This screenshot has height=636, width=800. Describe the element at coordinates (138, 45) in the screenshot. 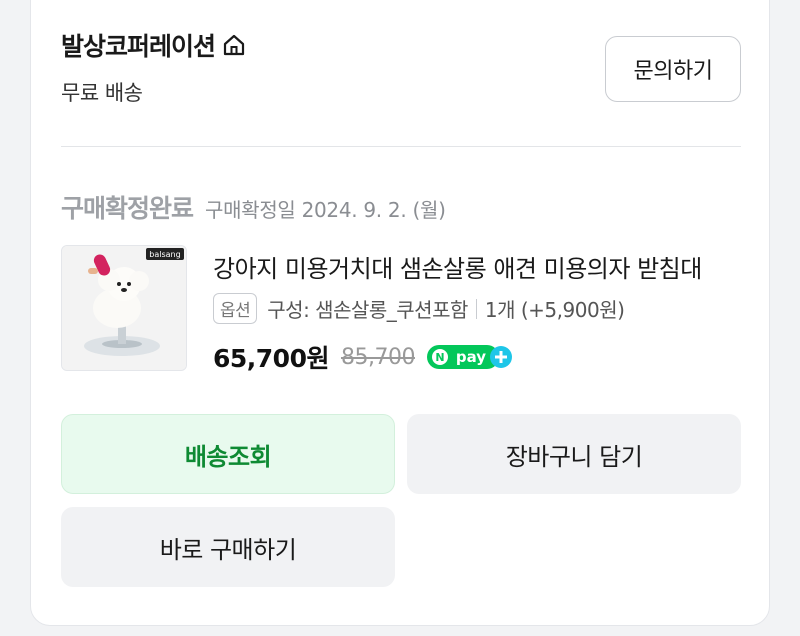

I see `seller-name: 발상코퍼레이션` at that location.